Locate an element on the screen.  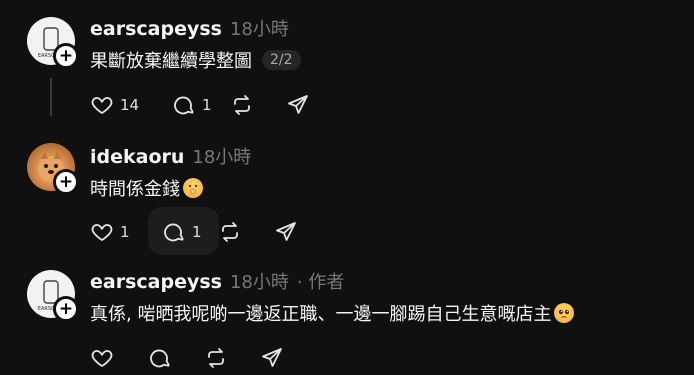
author-tag: · 作者 is located at coordinates (320, 282).